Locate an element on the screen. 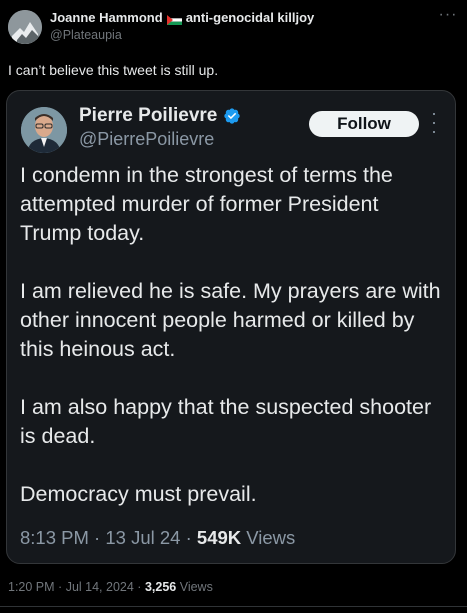 This screenshot has height=613, width=467. quoted-views-label: Views is located at coordinates (271, 537).